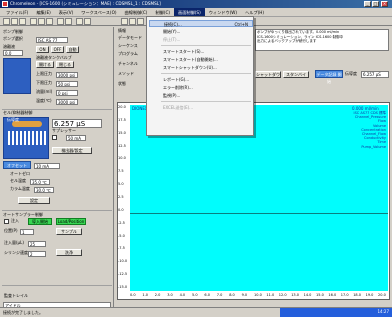  What do you see at coordinates (6, 221) in the screenshot?
I see `inject-checkbox` at bounding box center [6, 221].